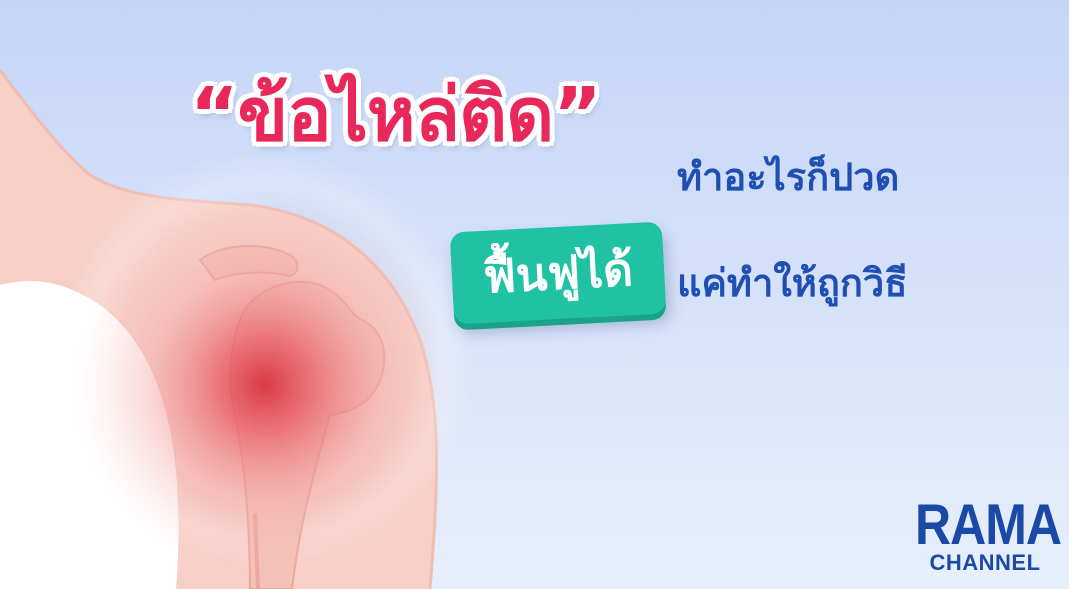  I want to click on recovery-badge-label: ฟื้นฟูได้, so click(558, 272).